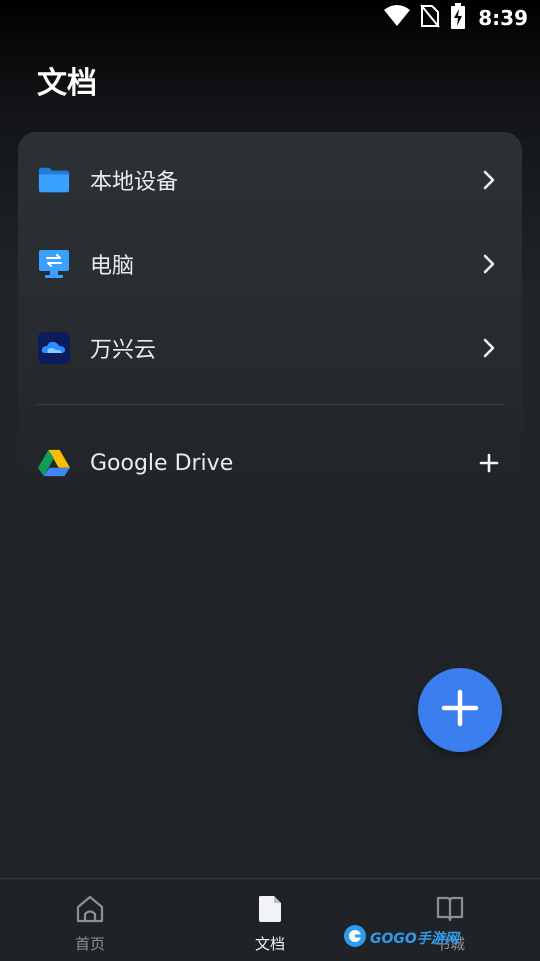 This screenshot has height=961, width=540. Describe the element at coordinates (67, 83) in the screenshot. I see `page-title: 文档` at that location.